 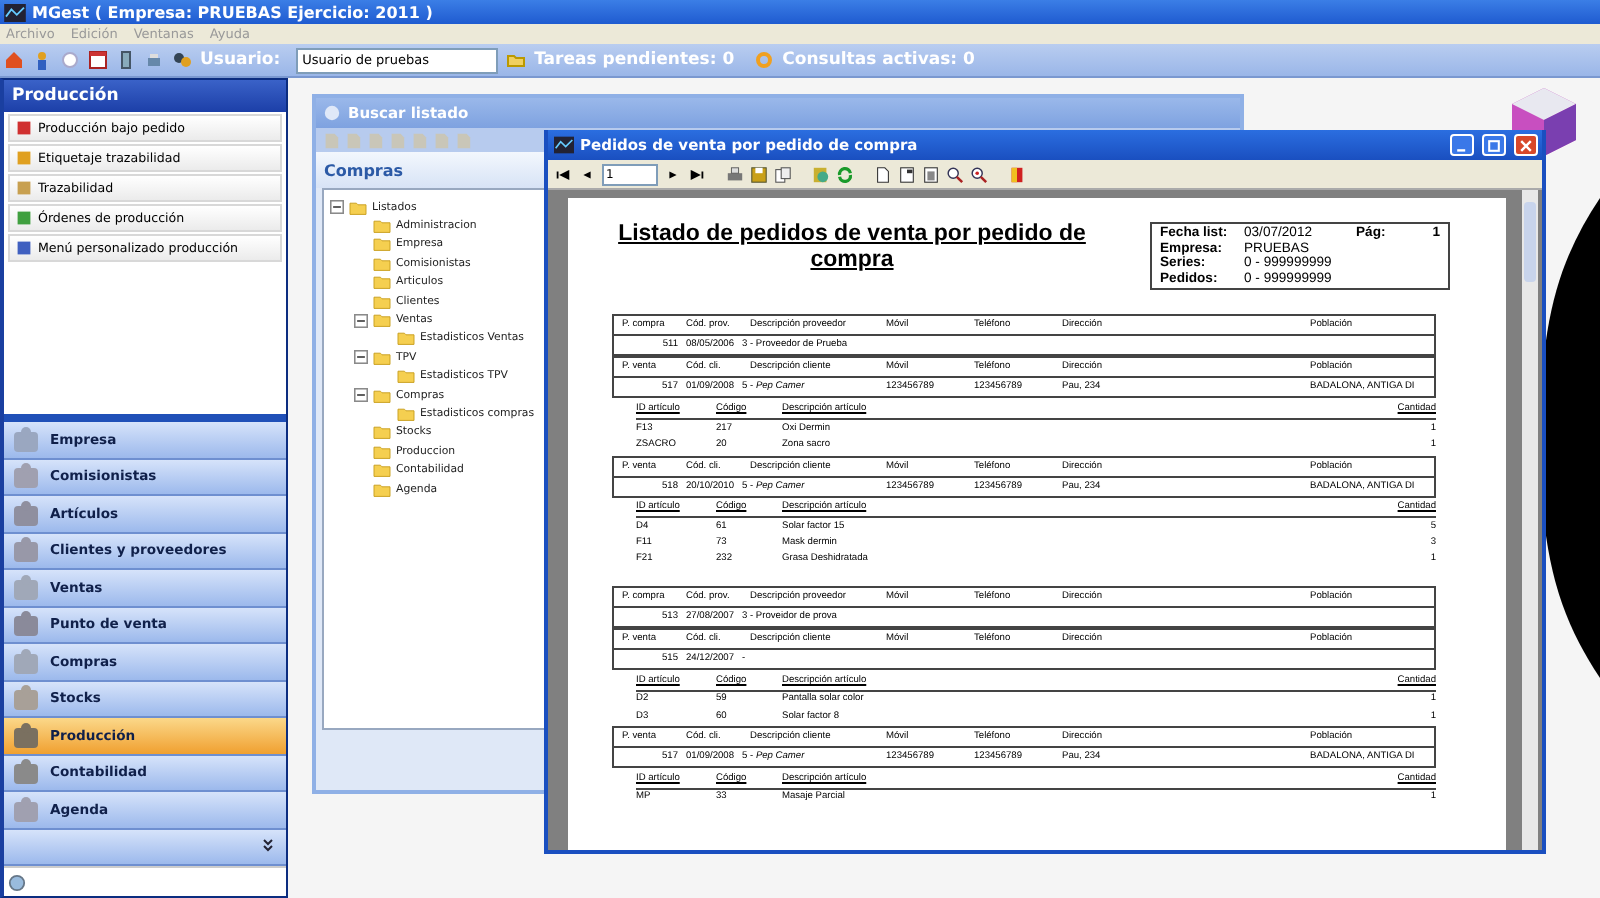 I want to click on maximize-button, so click(x=1494, y=145).